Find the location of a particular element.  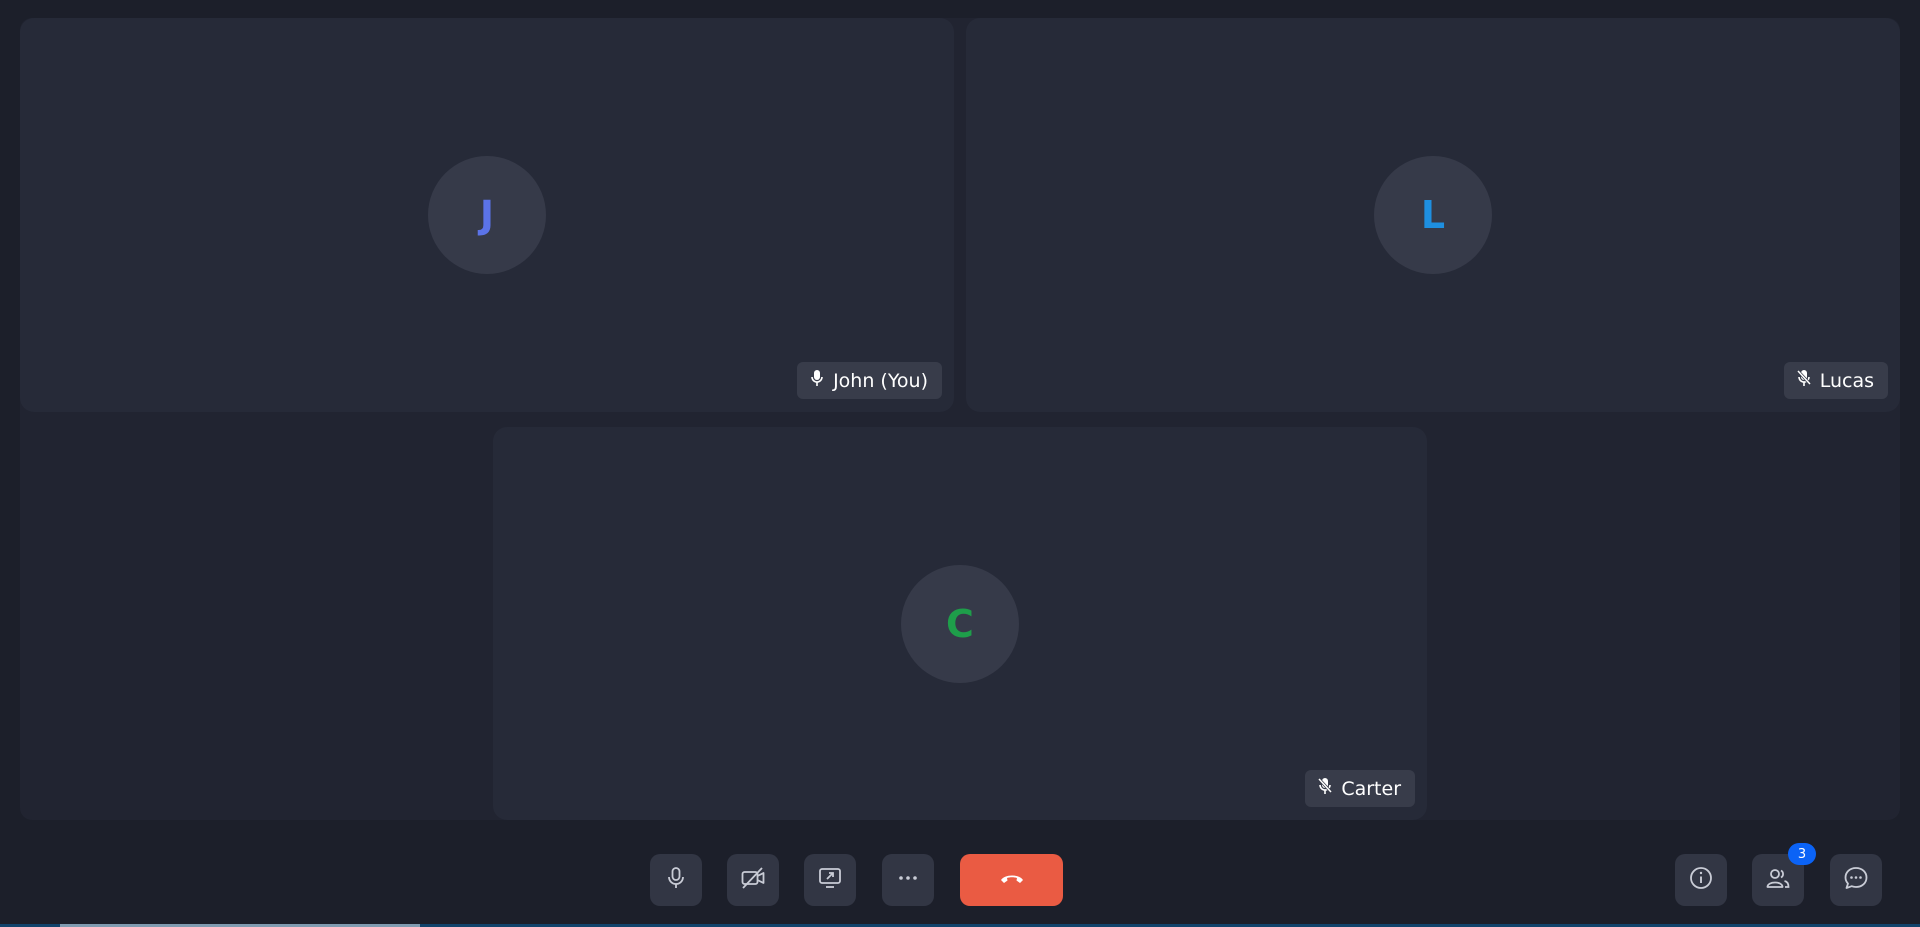

avatar-initial: L is located at coordinates (1433, 215).